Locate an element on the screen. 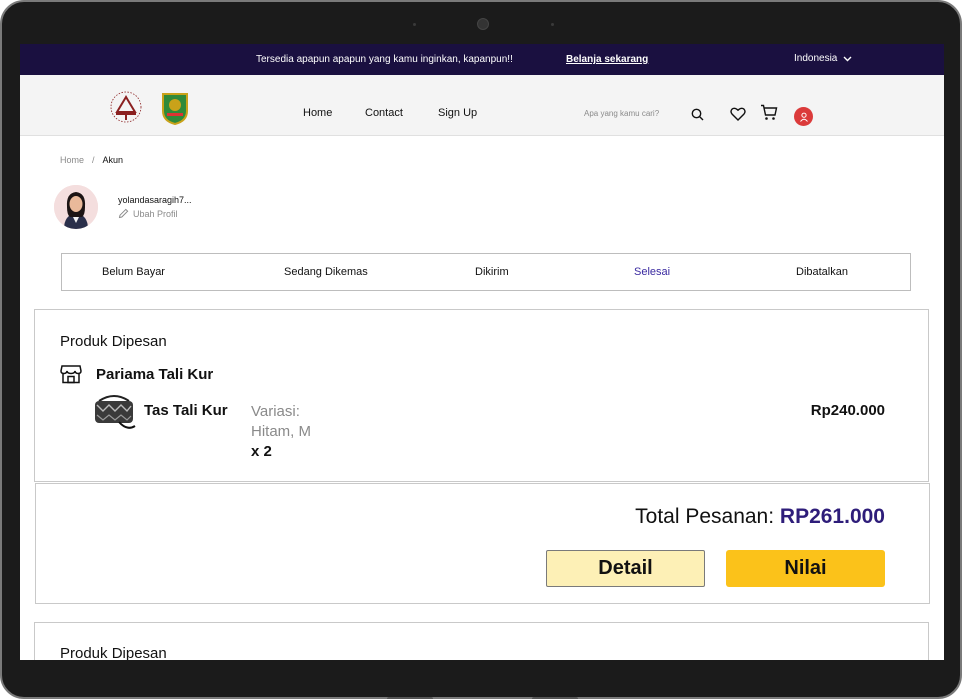 This screenshot has height=699, width=962. product-image is located at coordinates (114, 412).